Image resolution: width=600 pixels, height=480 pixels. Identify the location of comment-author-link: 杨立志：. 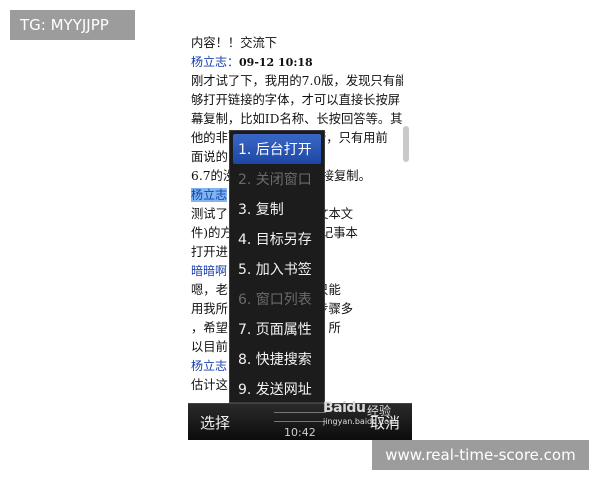
(215, 62).